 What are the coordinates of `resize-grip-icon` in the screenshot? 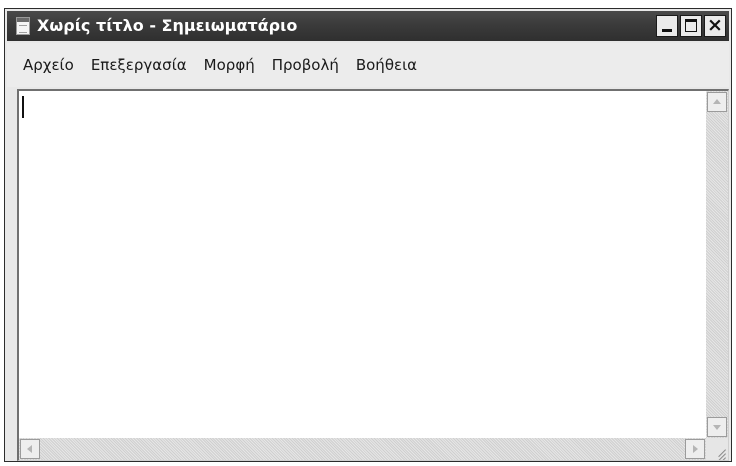 It's located at (717, 449).